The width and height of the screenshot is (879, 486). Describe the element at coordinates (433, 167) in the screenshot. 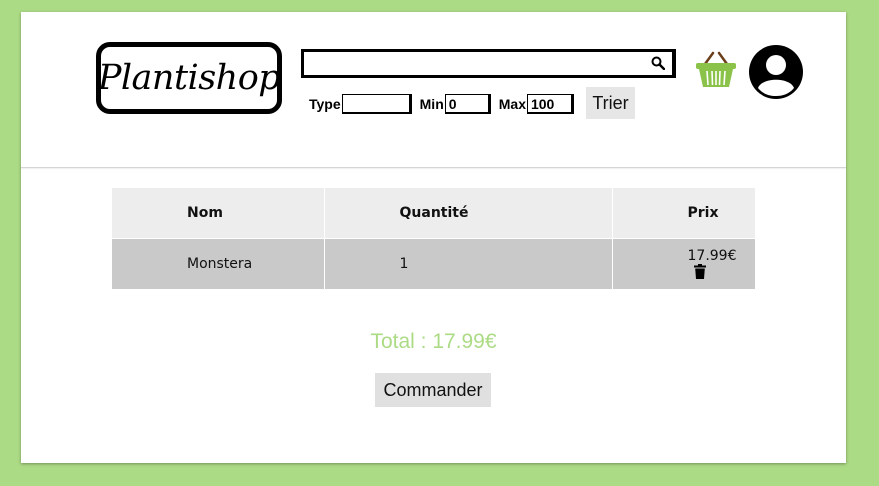

I see `header-divider` at that location.